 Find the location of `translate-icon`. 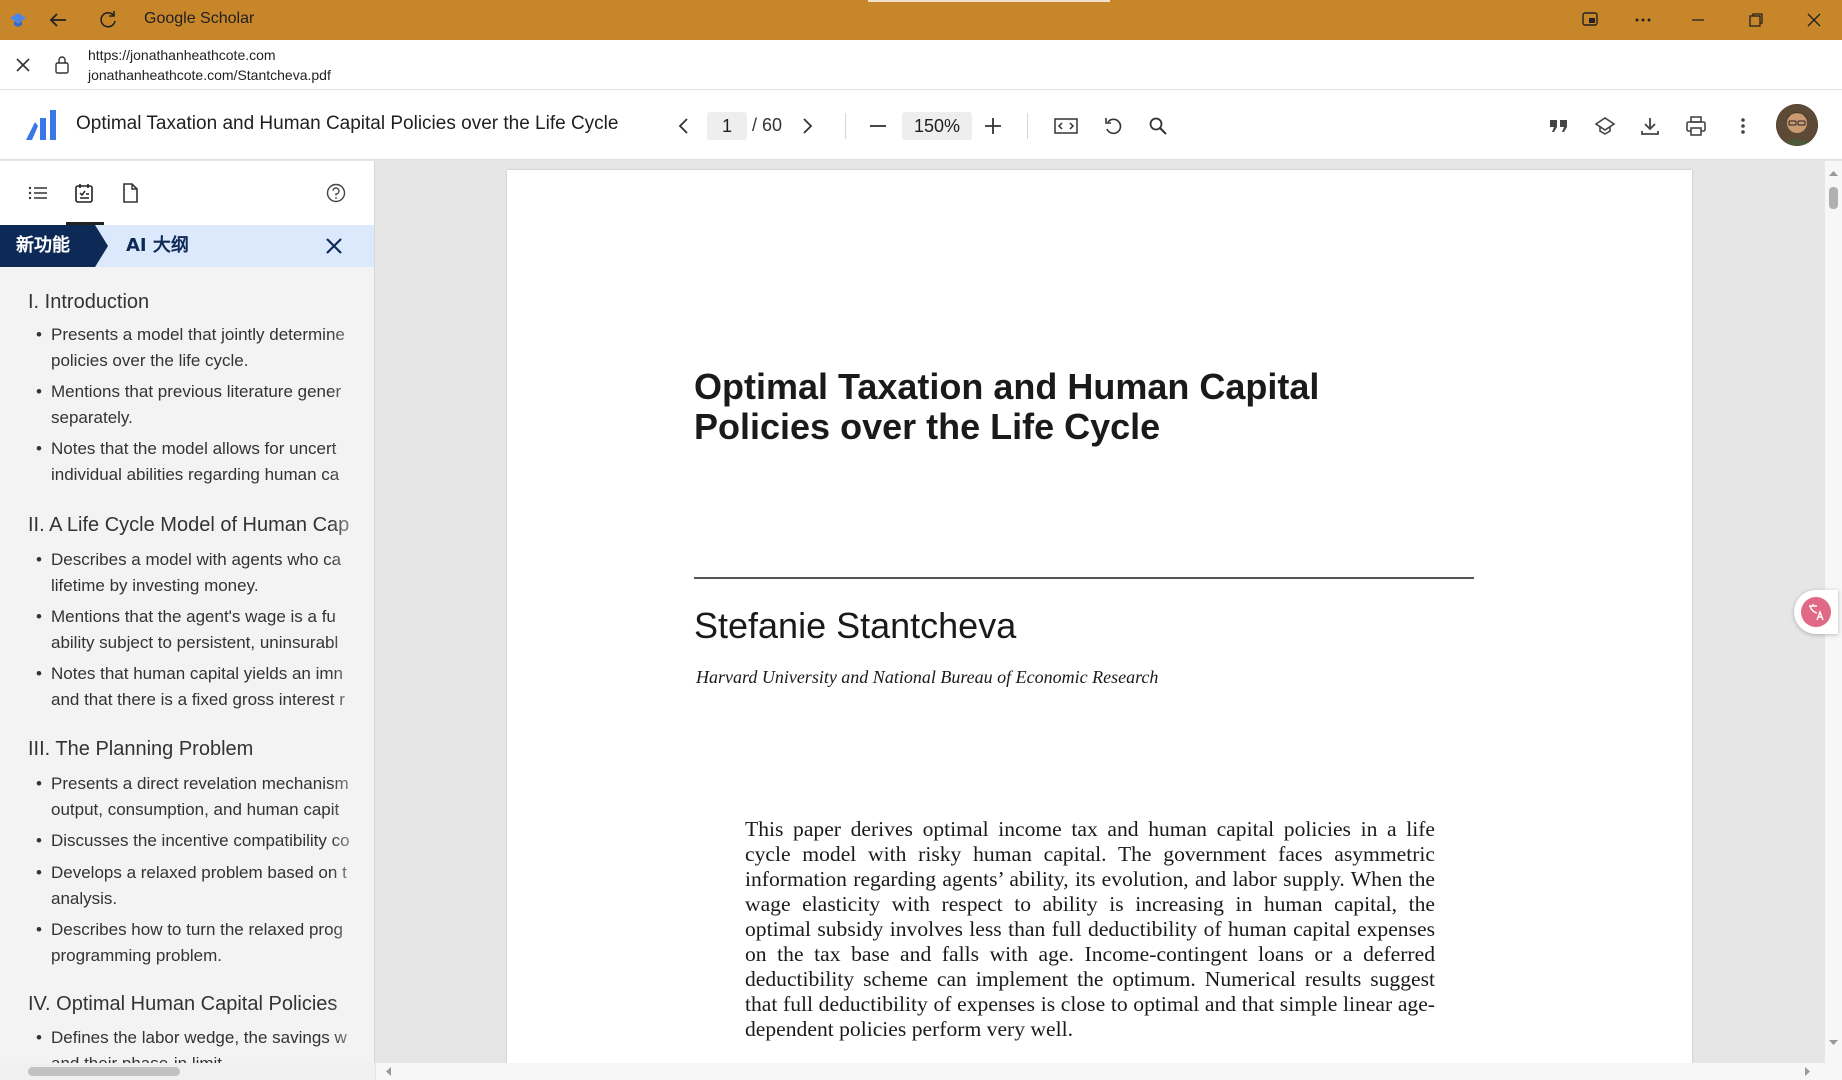

translate-icon is located at coordinates (1816, 612).